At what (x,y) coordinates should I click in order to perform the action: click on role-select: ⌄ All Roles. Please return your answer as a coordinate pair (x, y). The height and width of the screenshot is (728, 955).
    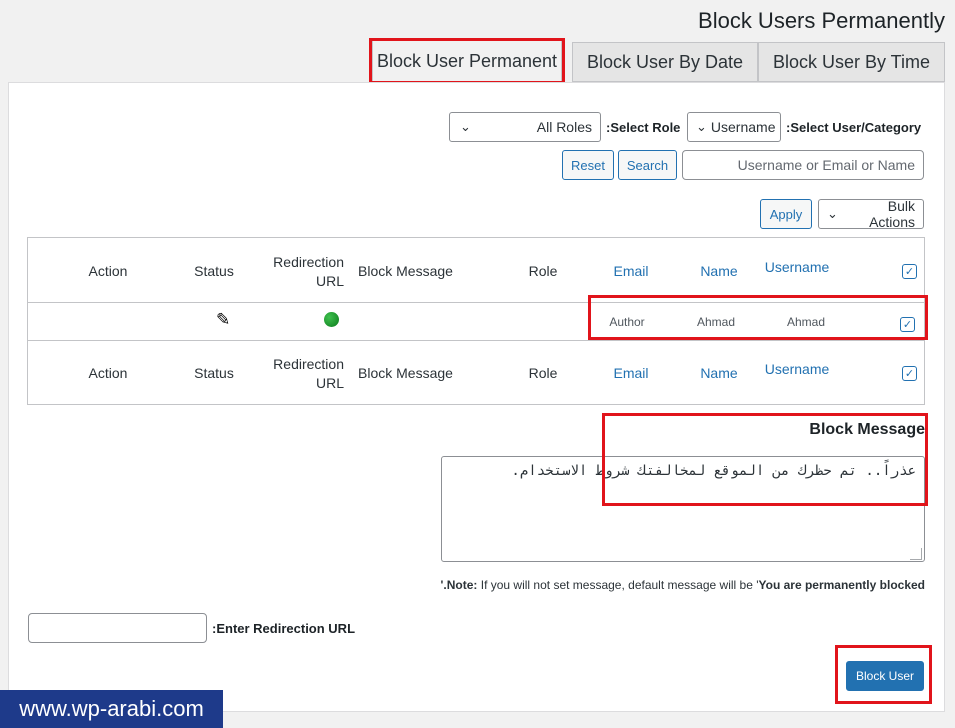
    Looking at the image, I should click on (525, 127).